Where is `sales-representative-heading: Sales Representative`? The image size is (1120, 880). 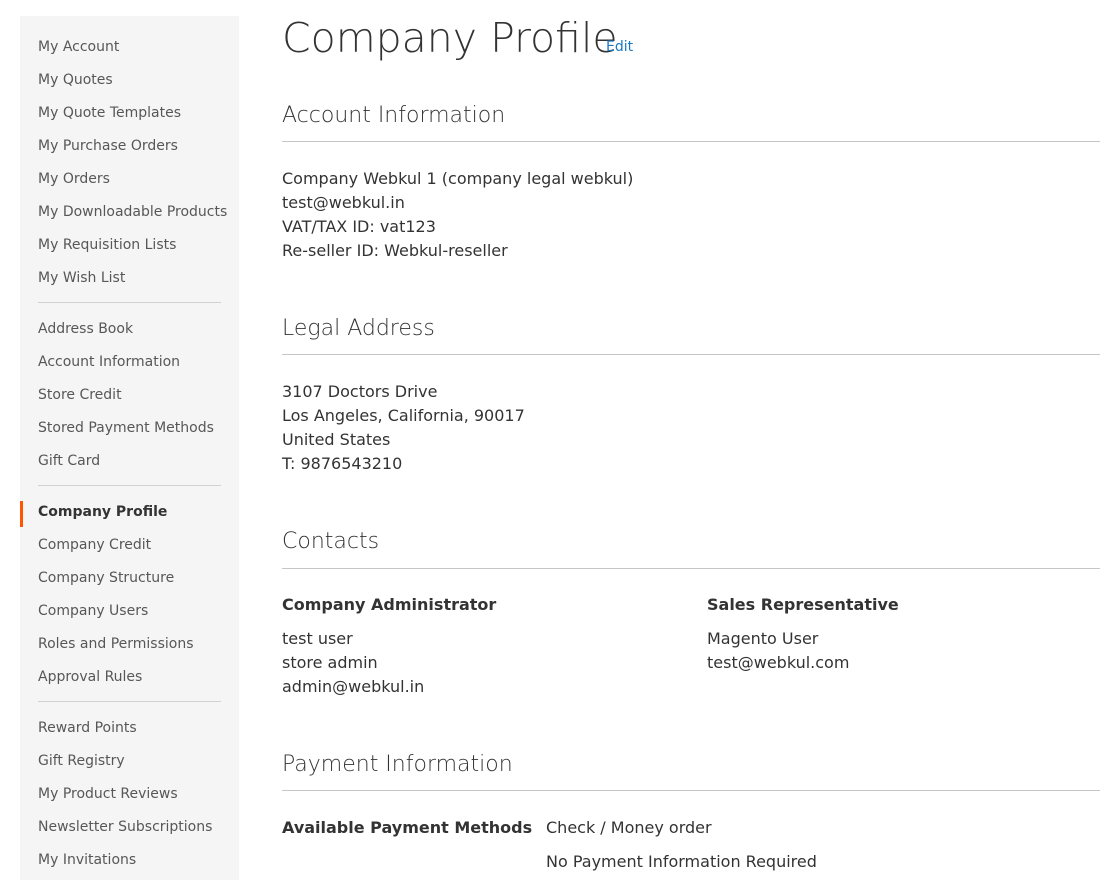
sales-representative-heading: Sales Representative is located at coordinates (803, 604).